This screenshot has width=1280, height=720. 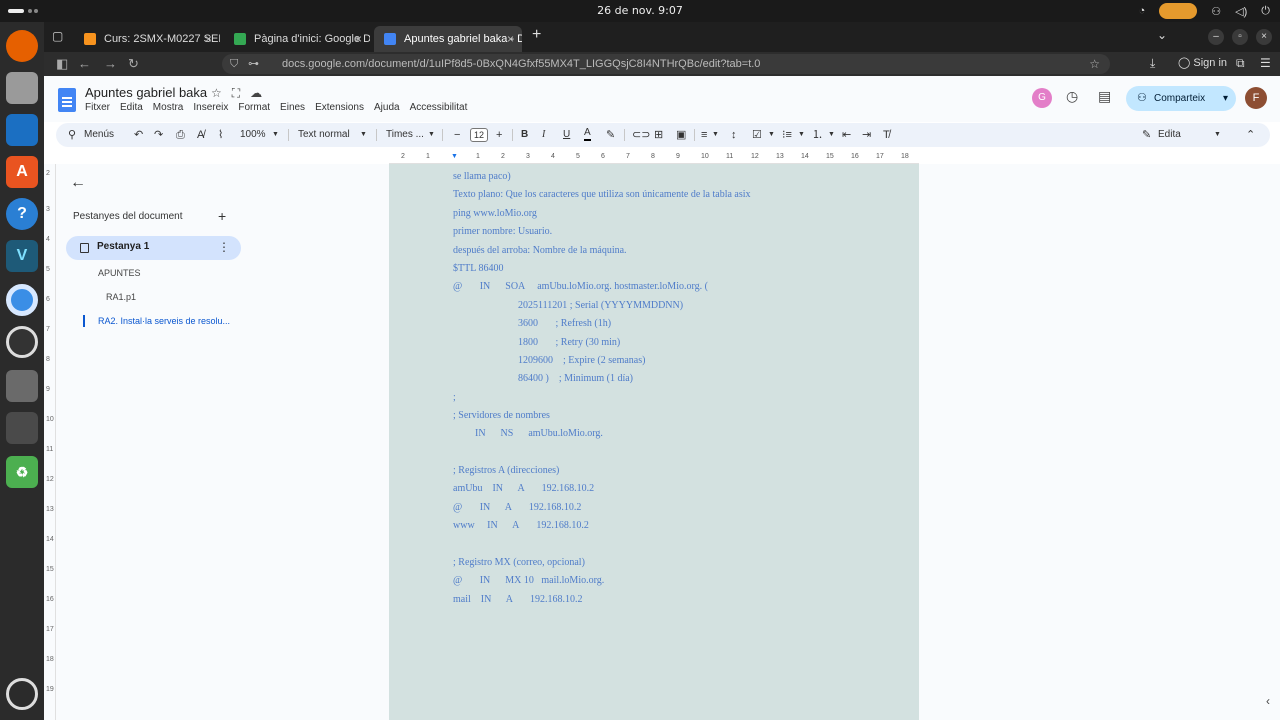 I want to click on numbered-list-icon: ⒈, so click(x=817, y=135).